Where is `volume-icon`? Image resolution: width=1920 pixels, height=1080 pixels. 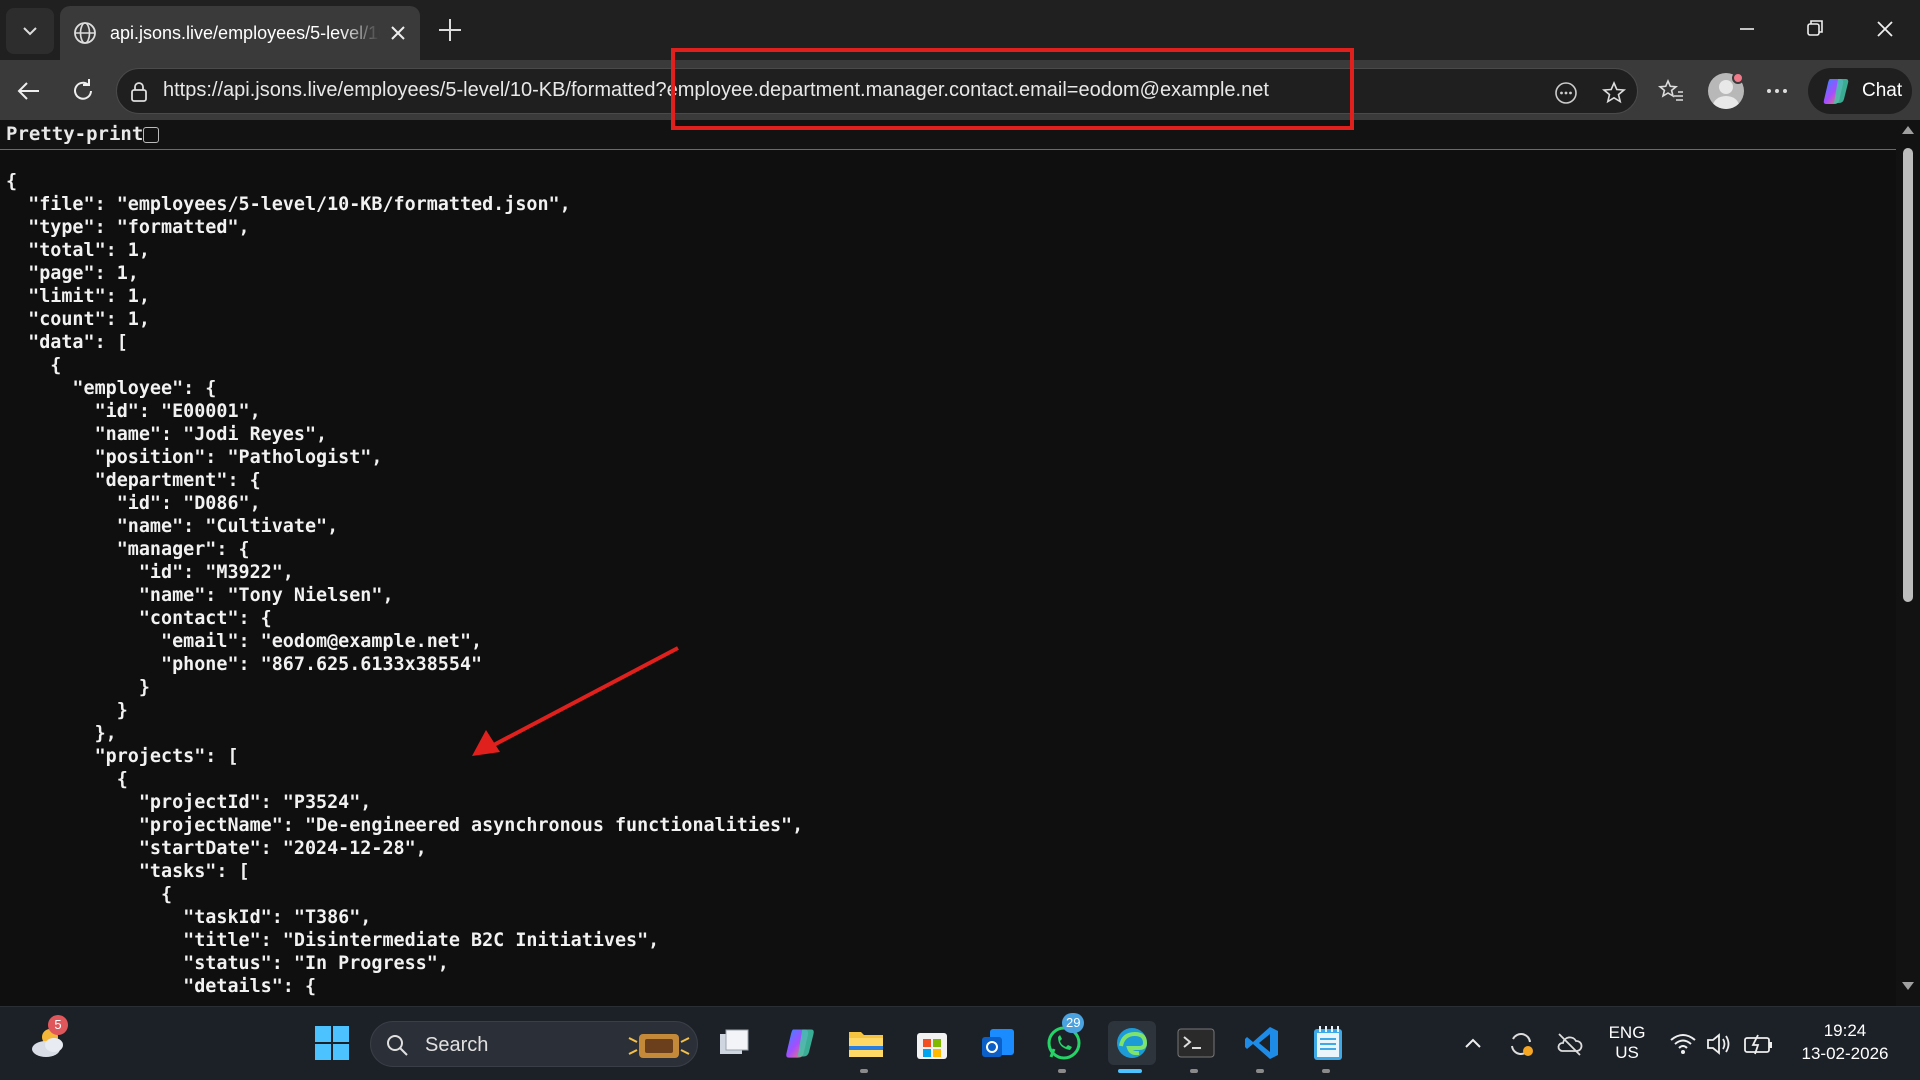 volume-icon is located at coordinates (1719, 1044).